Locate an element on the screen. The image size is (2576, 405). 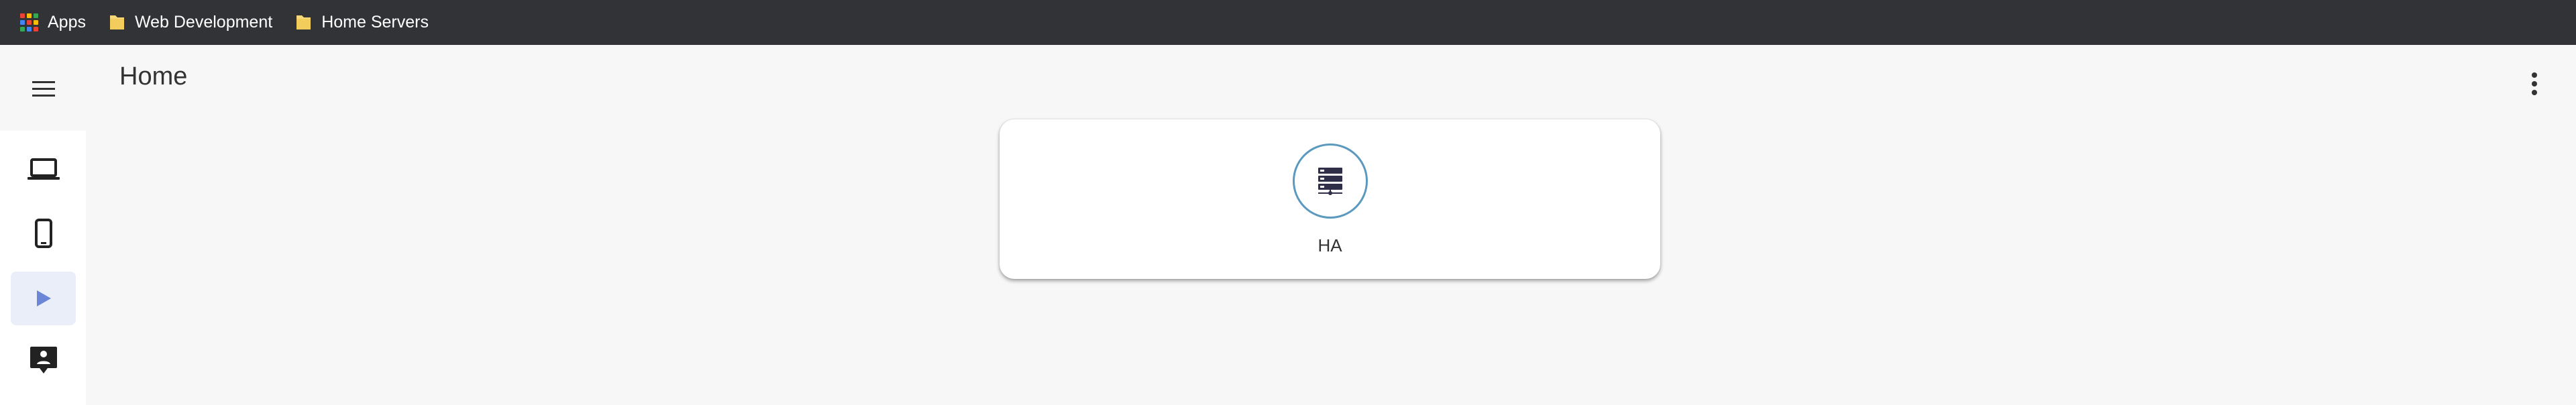
menu-button is located at coordinates (43, 88).